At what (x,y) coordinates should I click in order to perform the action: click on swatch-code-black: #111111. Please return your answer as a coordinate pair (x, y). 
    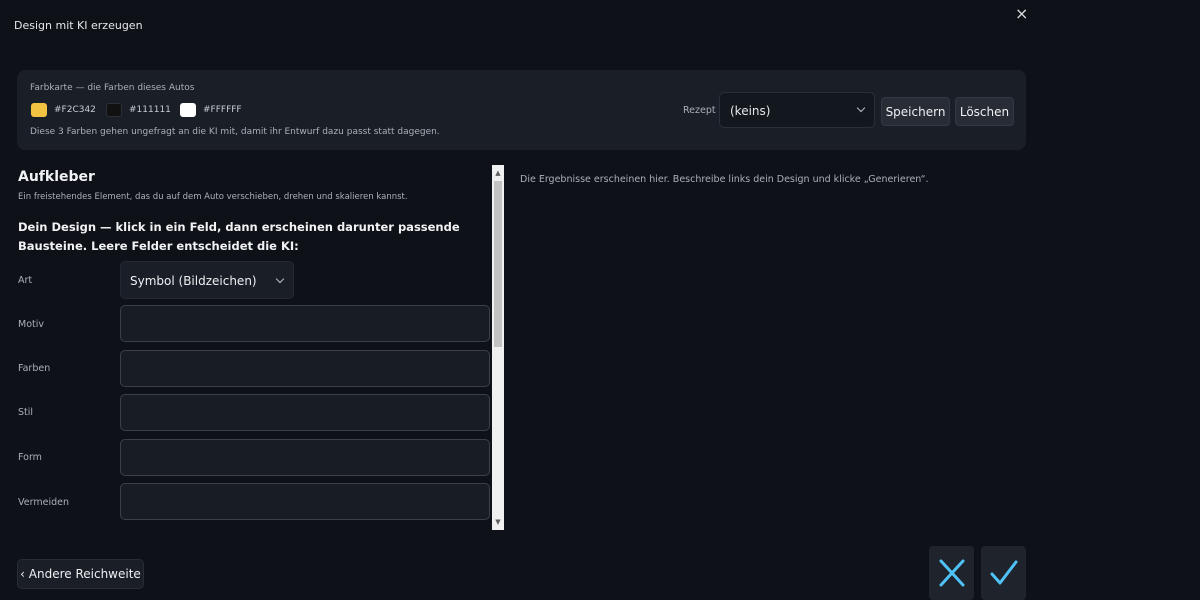
    Looking at the image, I should click on (150, 110).